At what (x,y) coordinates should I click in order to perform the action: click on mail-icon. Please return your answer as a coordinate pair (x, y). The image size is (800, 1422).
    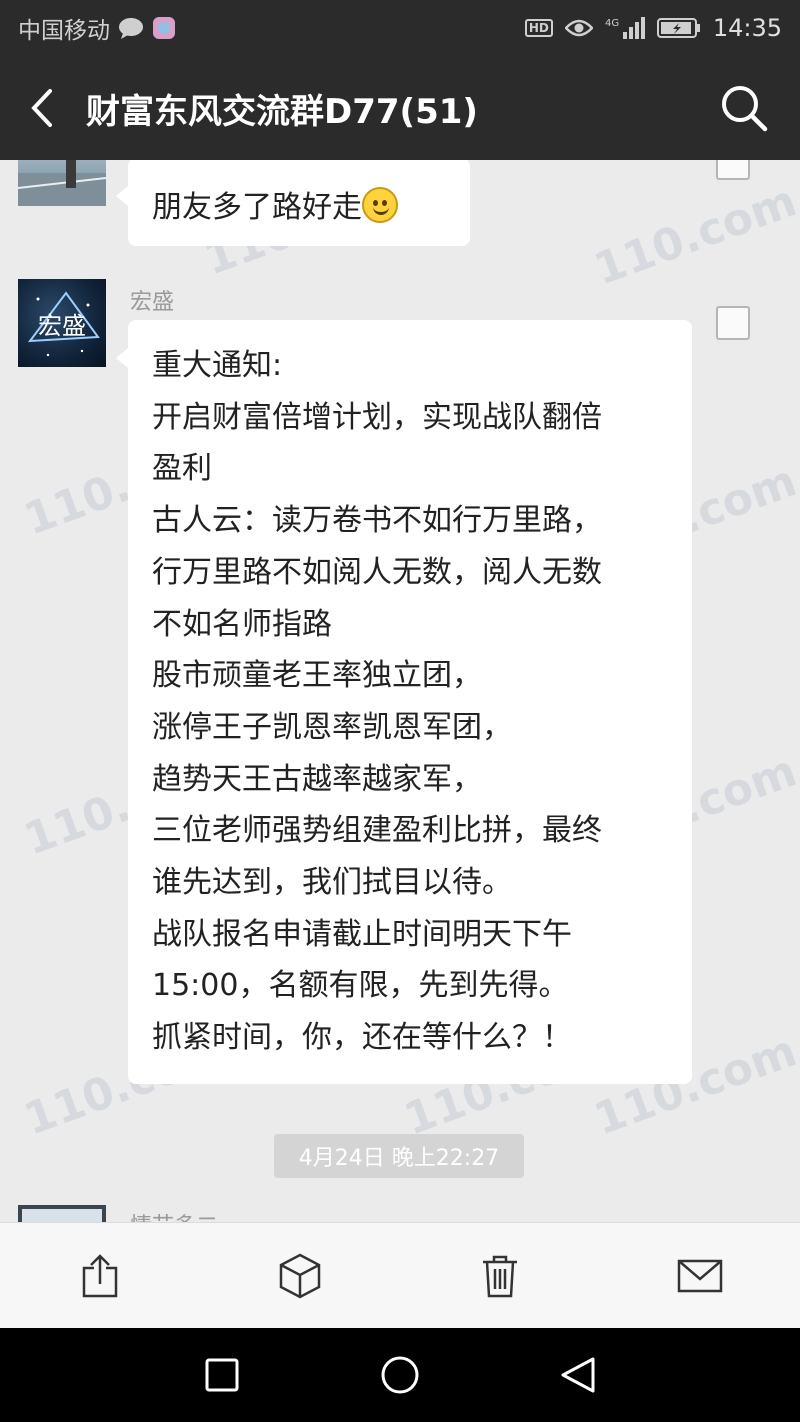
    Looking at the image, I should click on (700, 1275).